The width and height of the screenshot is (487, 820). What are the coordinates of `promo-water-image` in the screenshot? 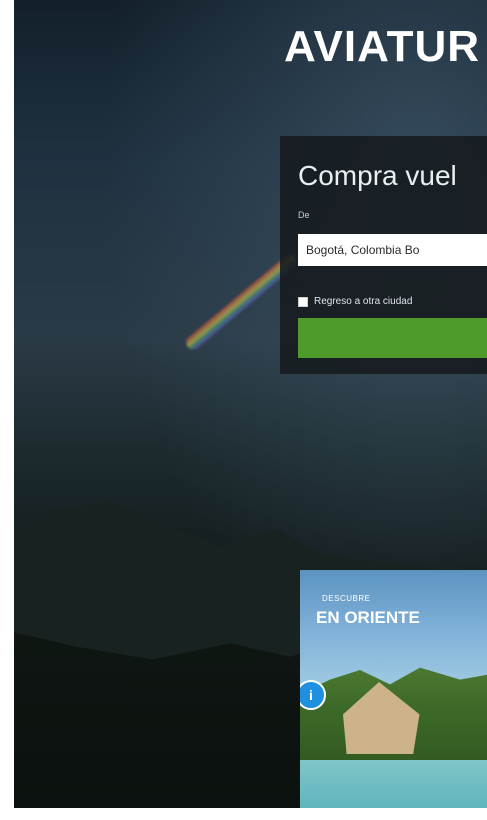 It's located at (393, 784).